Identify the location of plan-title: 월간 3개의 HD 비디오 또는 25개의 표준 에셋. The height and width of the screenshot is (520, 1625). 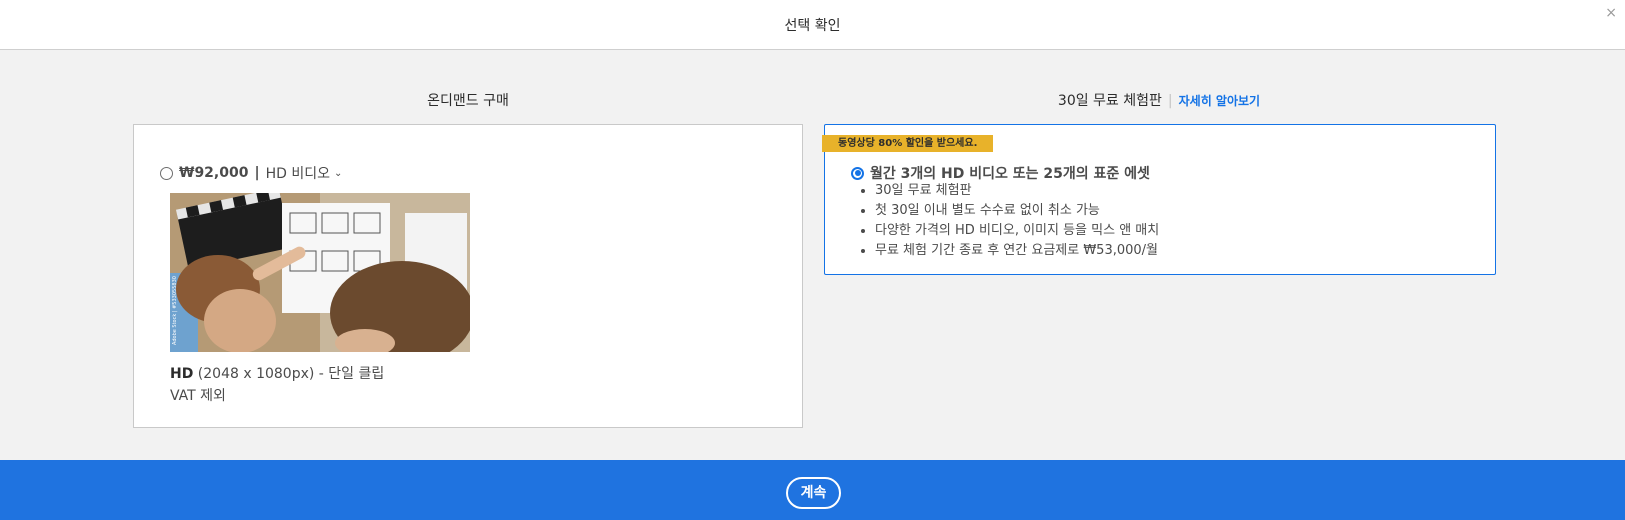
(1010, 174).